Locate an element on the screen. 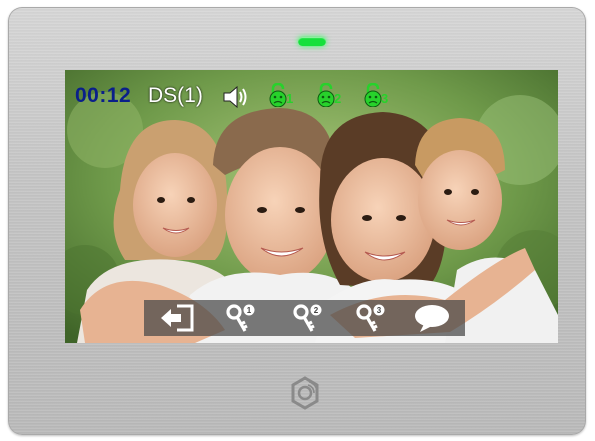  lock-3-status: 3 is located at coordinates (375, 97).